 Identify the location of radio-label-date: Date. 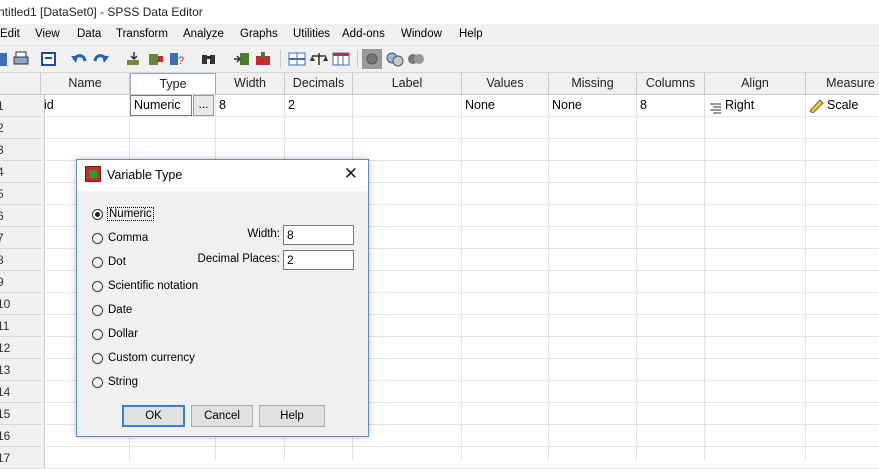
(120, 310).